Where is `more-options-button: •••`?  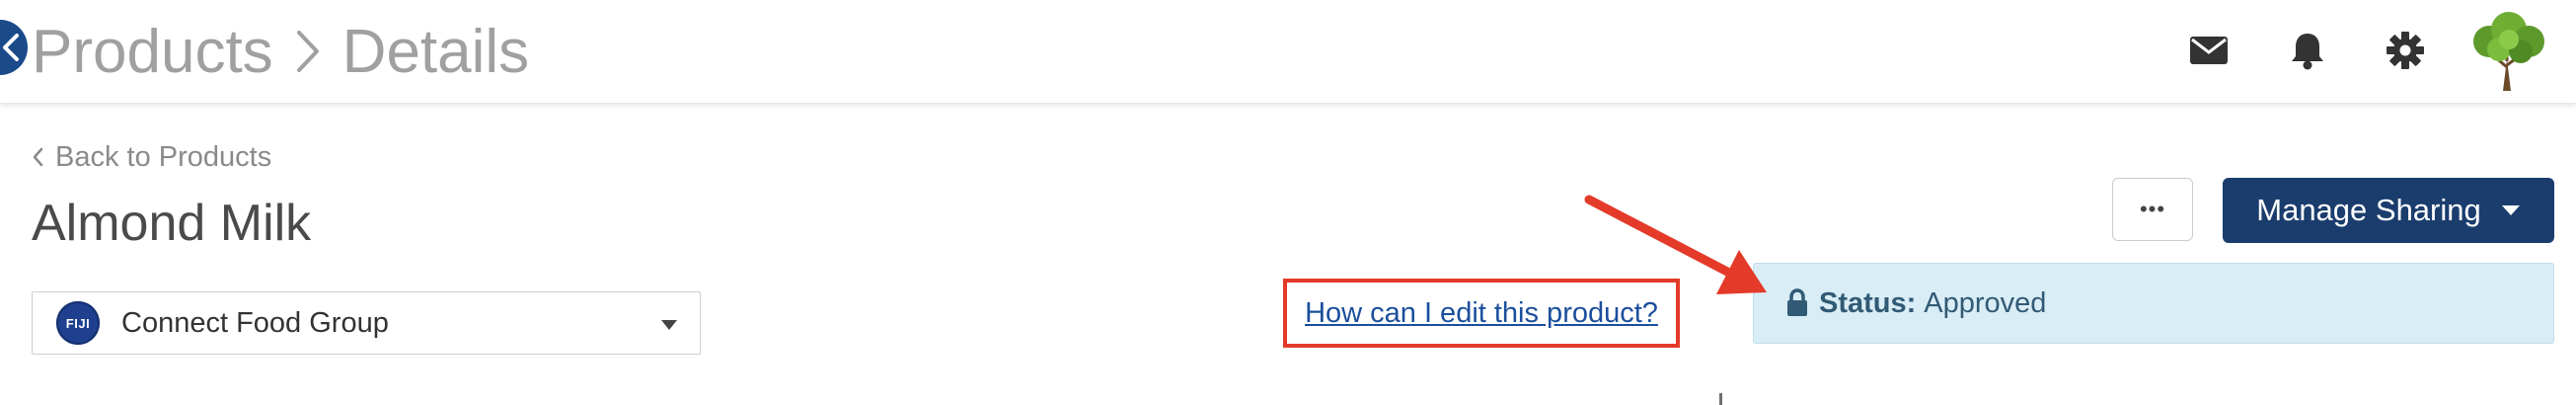
more-options-button: ••• is located at coordinates (2152, 209).